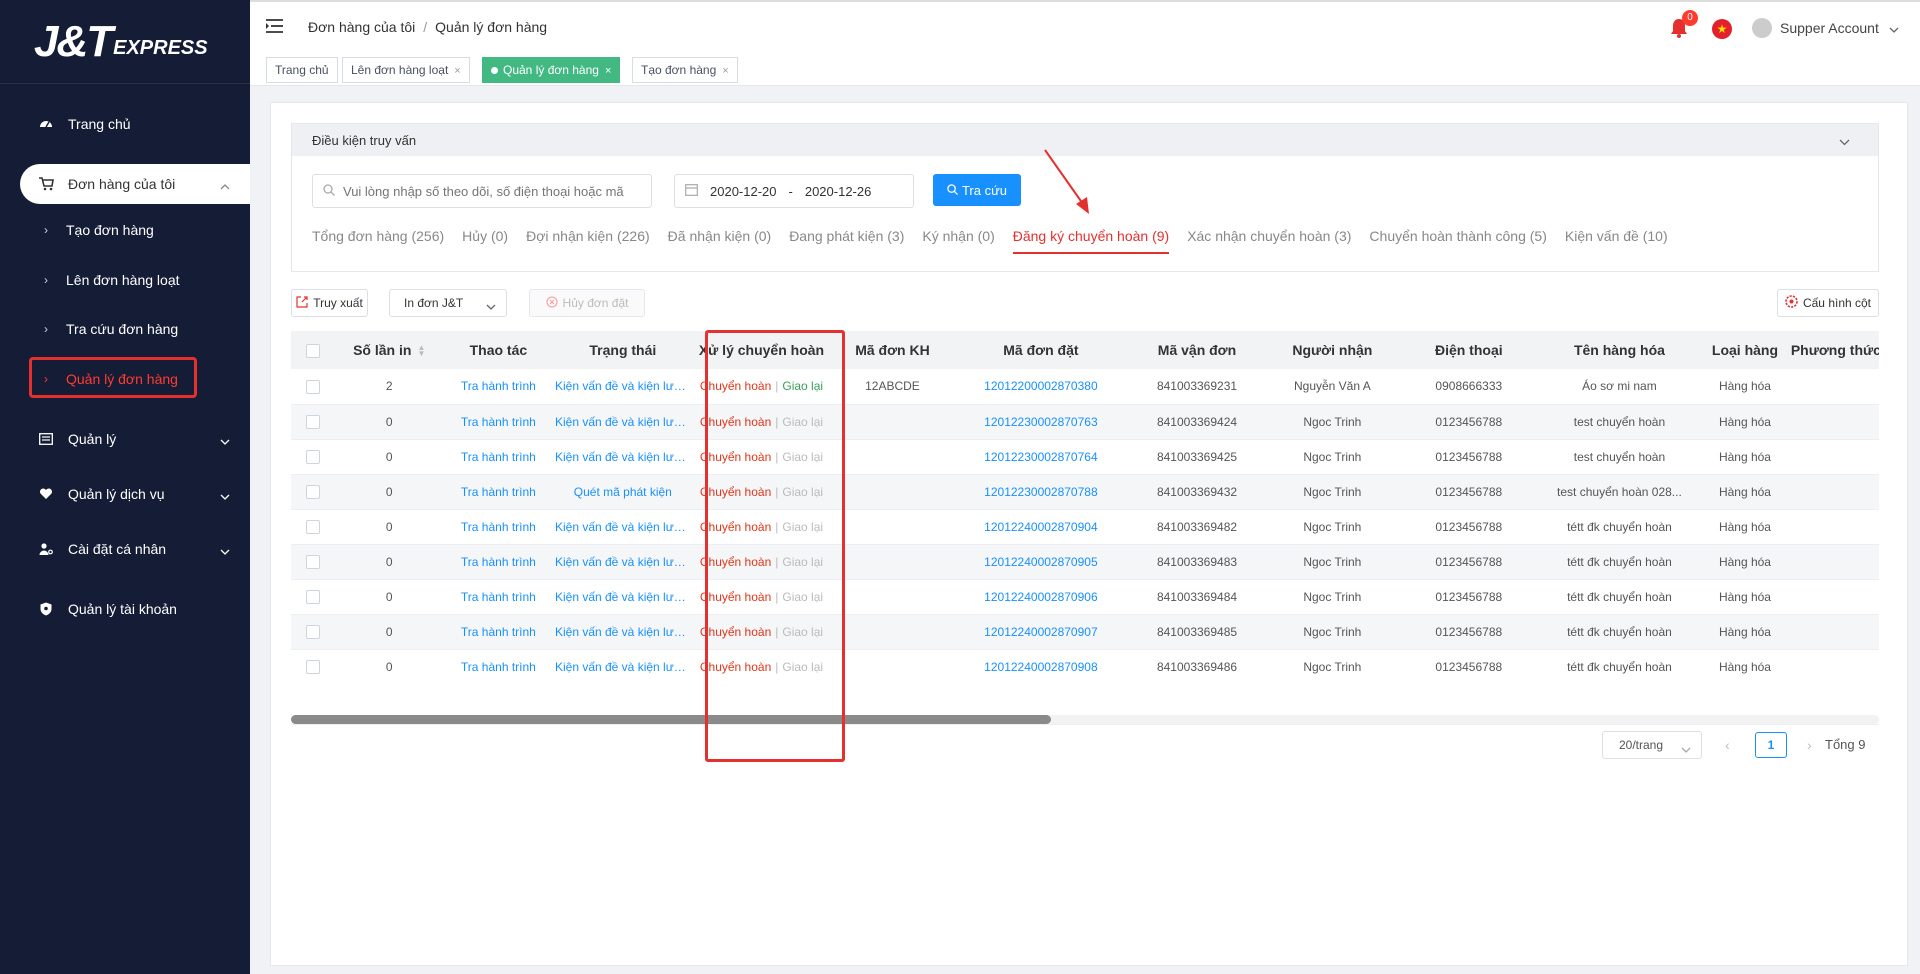 Image resolution: width=1920 pixels, height=974 pixels. What do you see at coordinates (587, 303) in the screenshot?
I see `cancel-order-button: Hủy đơn đặt` at bounding box center [587, 303].